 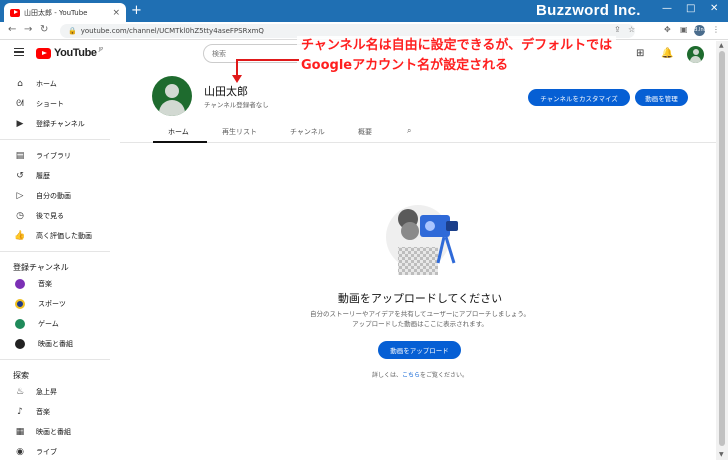 I want to click on sidebar-item-subscriptions: ▶ 登録チャンネル, so click(x=55, y=124).